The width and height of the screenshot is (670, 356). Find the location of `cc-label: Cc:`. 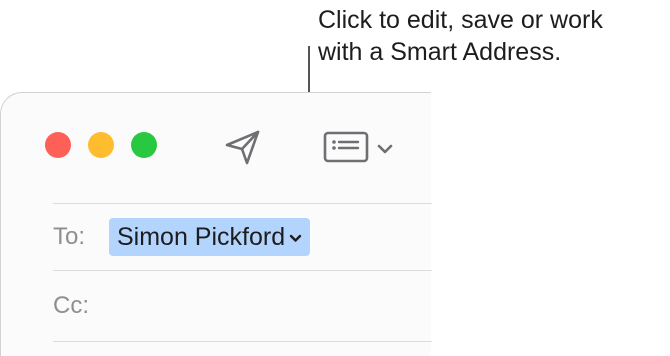

cc-label: Cc: is located at coordinates (71, 305).